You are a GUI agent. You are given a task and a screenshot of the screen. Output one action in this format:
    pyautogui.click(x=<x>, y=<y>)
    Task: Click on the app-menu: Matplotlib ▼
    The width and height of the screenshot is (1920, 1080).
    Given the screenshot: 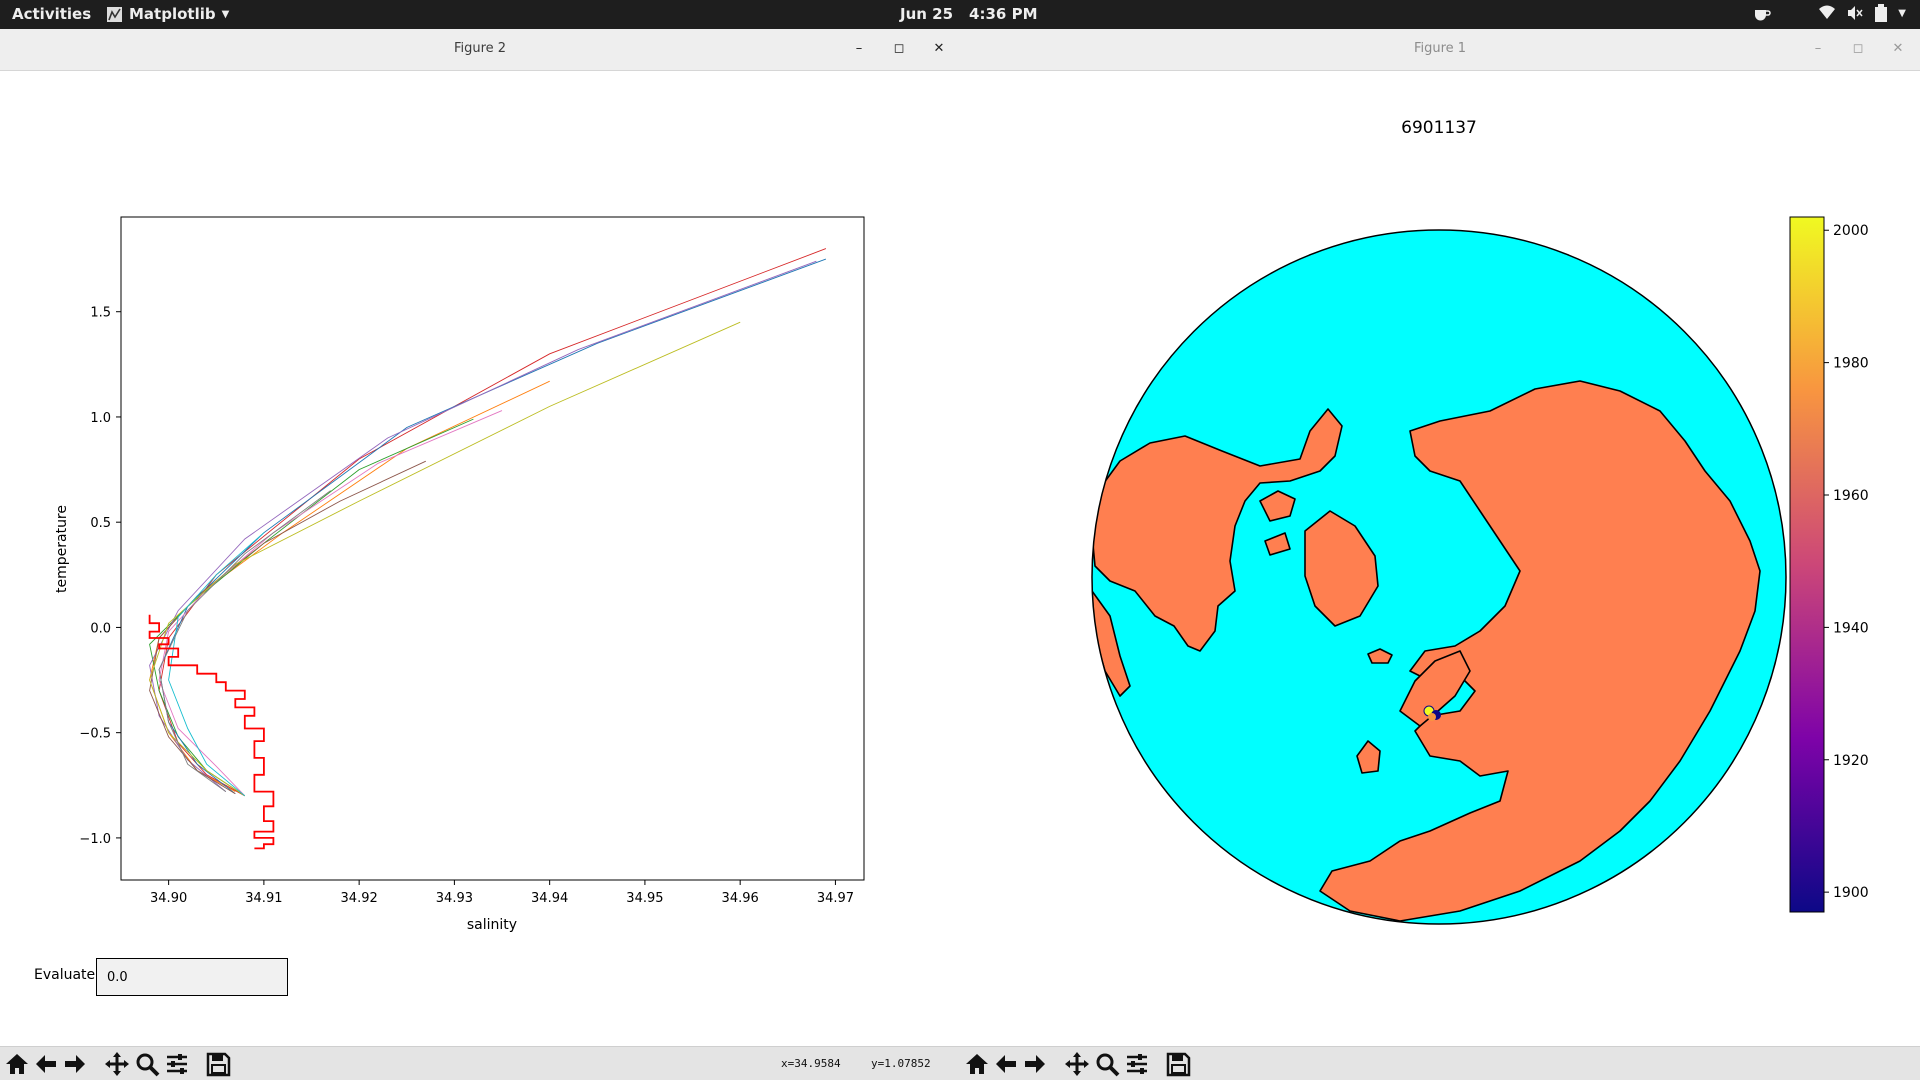 What is the action you would take?
    pyautogui.click(x=167, y=14)
    